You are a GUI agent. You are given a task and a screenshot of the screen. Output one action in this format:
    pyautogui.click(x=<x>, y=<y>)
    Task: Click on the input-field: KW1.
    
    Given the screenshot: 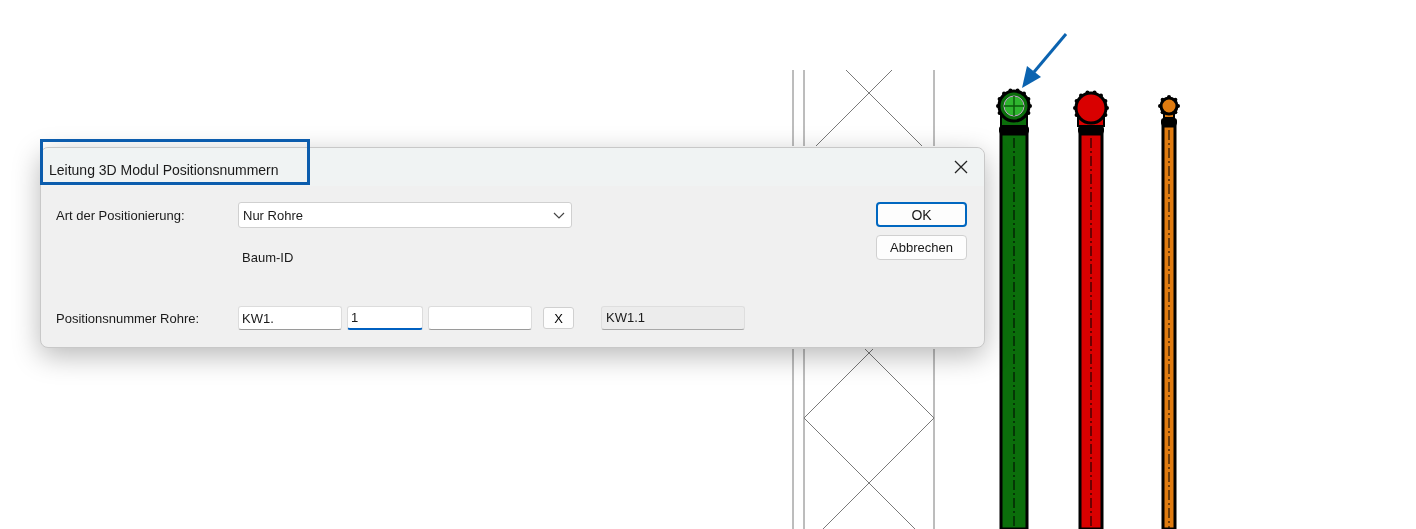 What is the action you would take?
    pyautogui.click(x=290, y=318)
    